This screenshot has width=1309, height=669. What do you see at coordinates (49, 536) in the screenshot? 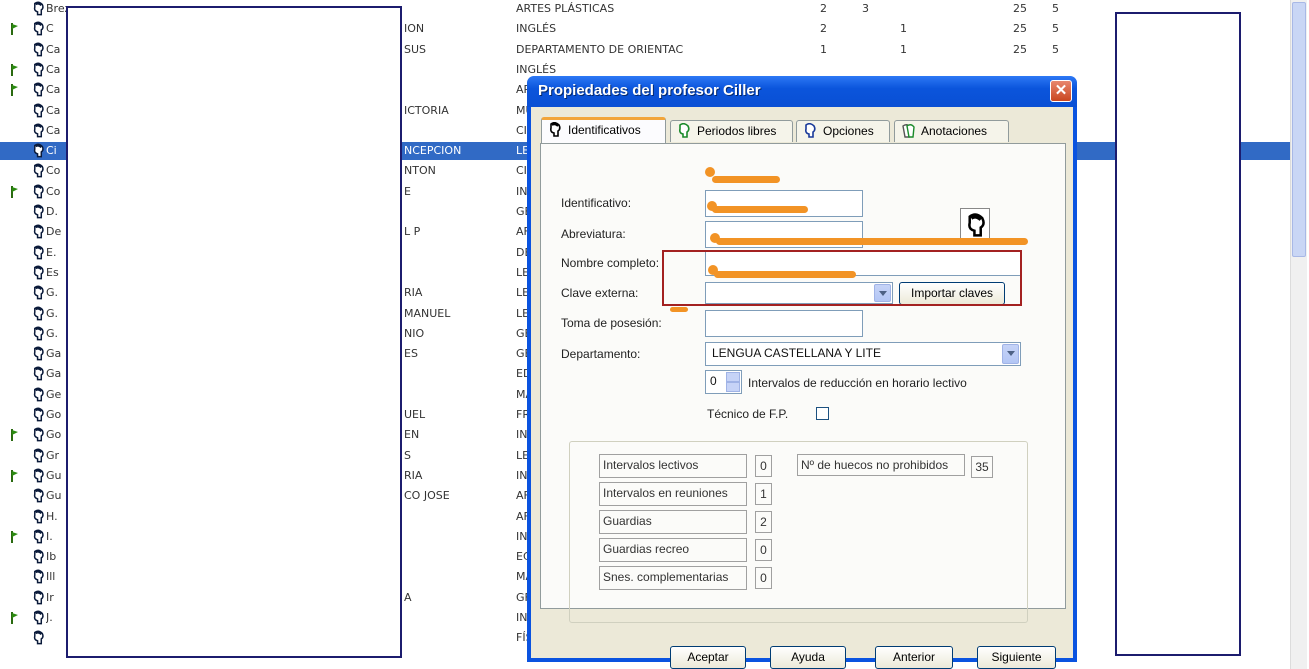
I see `cell-name: I.` at bounding box center [49, 536].